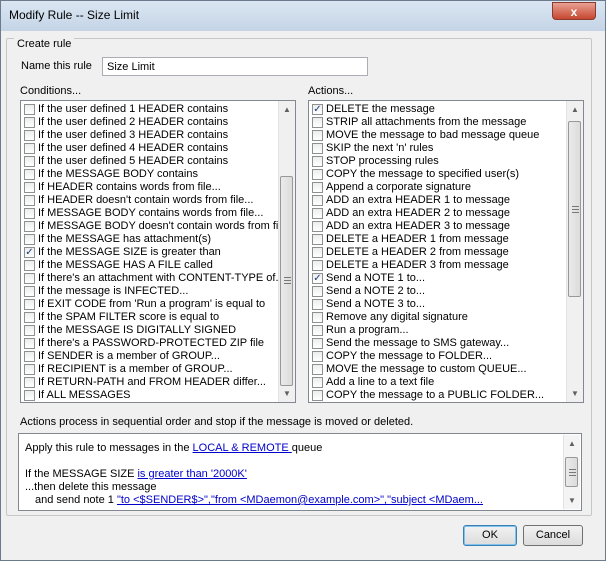 The height and width of the screenshot is (561, 606). I want to click on queue-link: LOCAL & REMOTE, so click(242, 448).